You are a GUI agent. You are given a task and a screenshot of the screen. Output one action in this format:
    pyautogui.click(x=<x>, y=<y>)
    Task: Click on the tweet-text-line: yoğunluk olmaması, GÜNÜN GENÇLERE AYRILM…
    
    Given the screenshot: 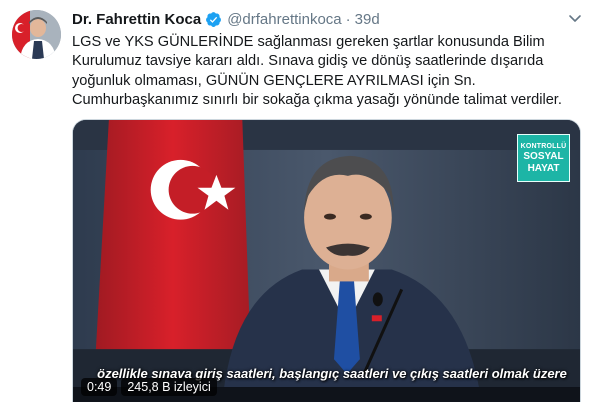 What is the action you would take?
    pyautogui.click(x=274, y=80)
    